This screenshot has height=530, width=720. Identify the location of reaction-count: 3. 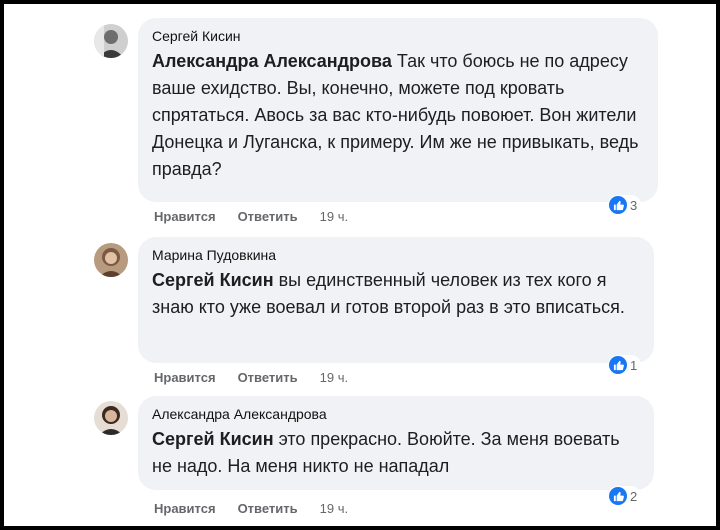
(634, 205).